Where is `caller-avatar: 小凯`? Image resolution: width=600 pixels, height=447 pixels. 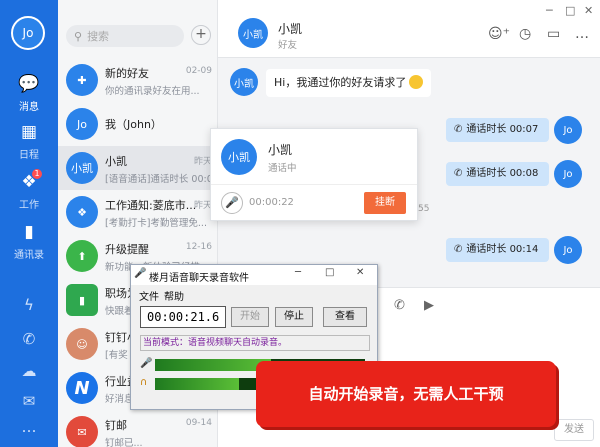 caller-avatar: 小凯 is located at coordinates (239, 157).